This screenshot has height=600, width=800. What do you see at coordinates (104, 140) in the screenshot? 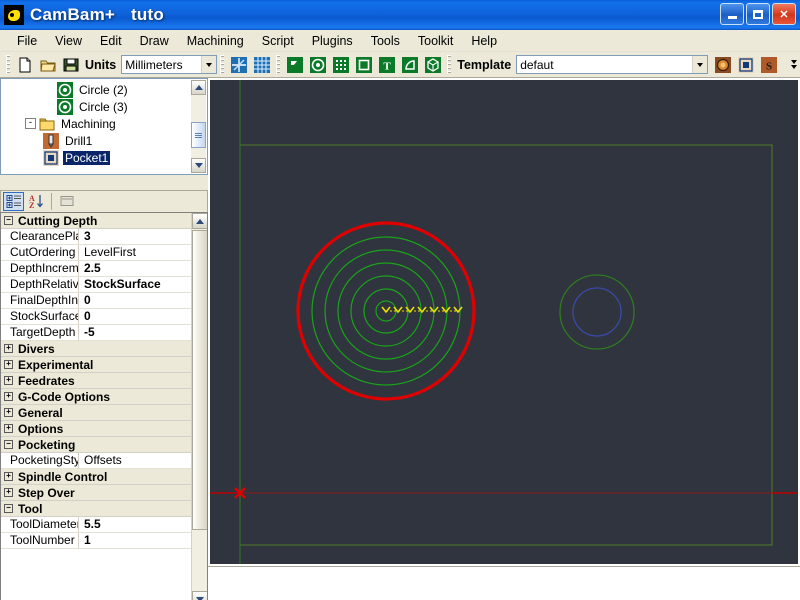
I see `tree-item-drill1: Drill1` at bounding box center [104, 140].